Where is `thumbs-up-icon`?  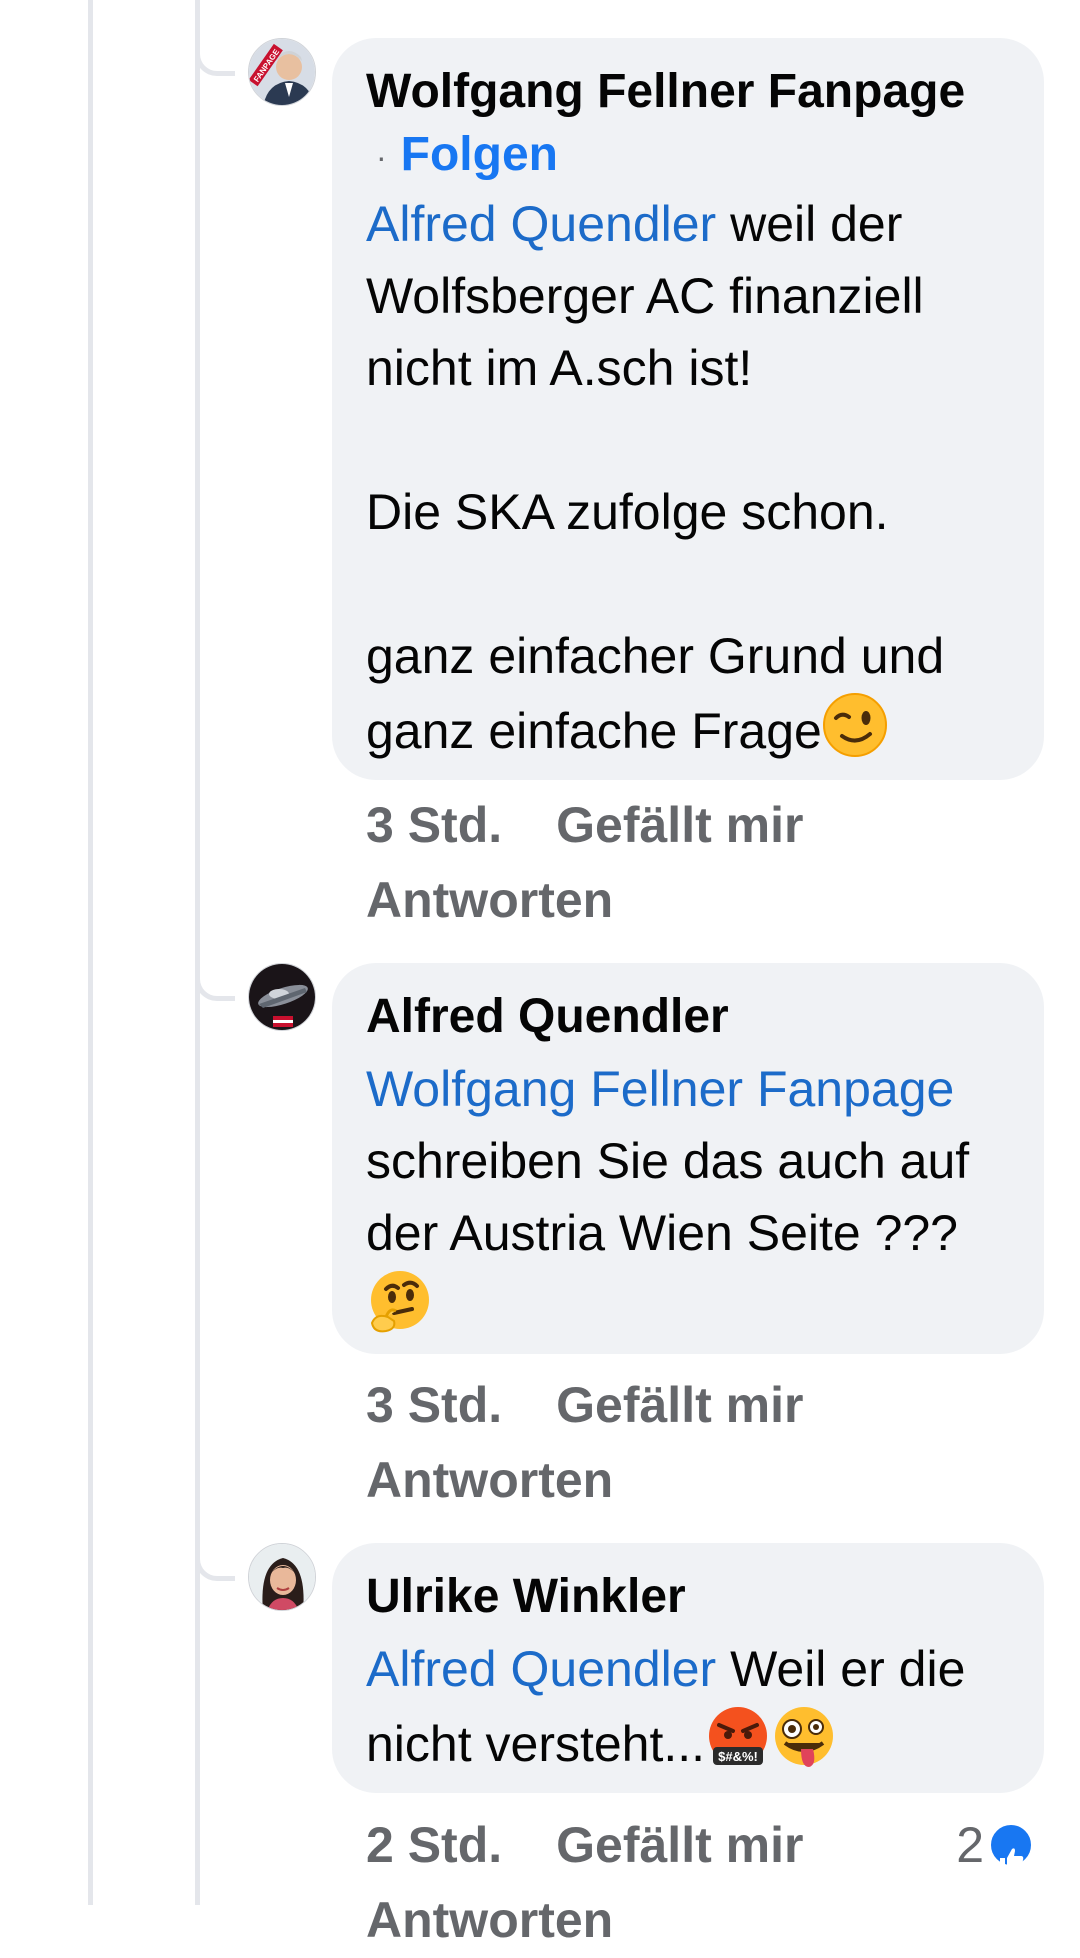
thumbs-up-icon is located at coordinates (1011, 1846).